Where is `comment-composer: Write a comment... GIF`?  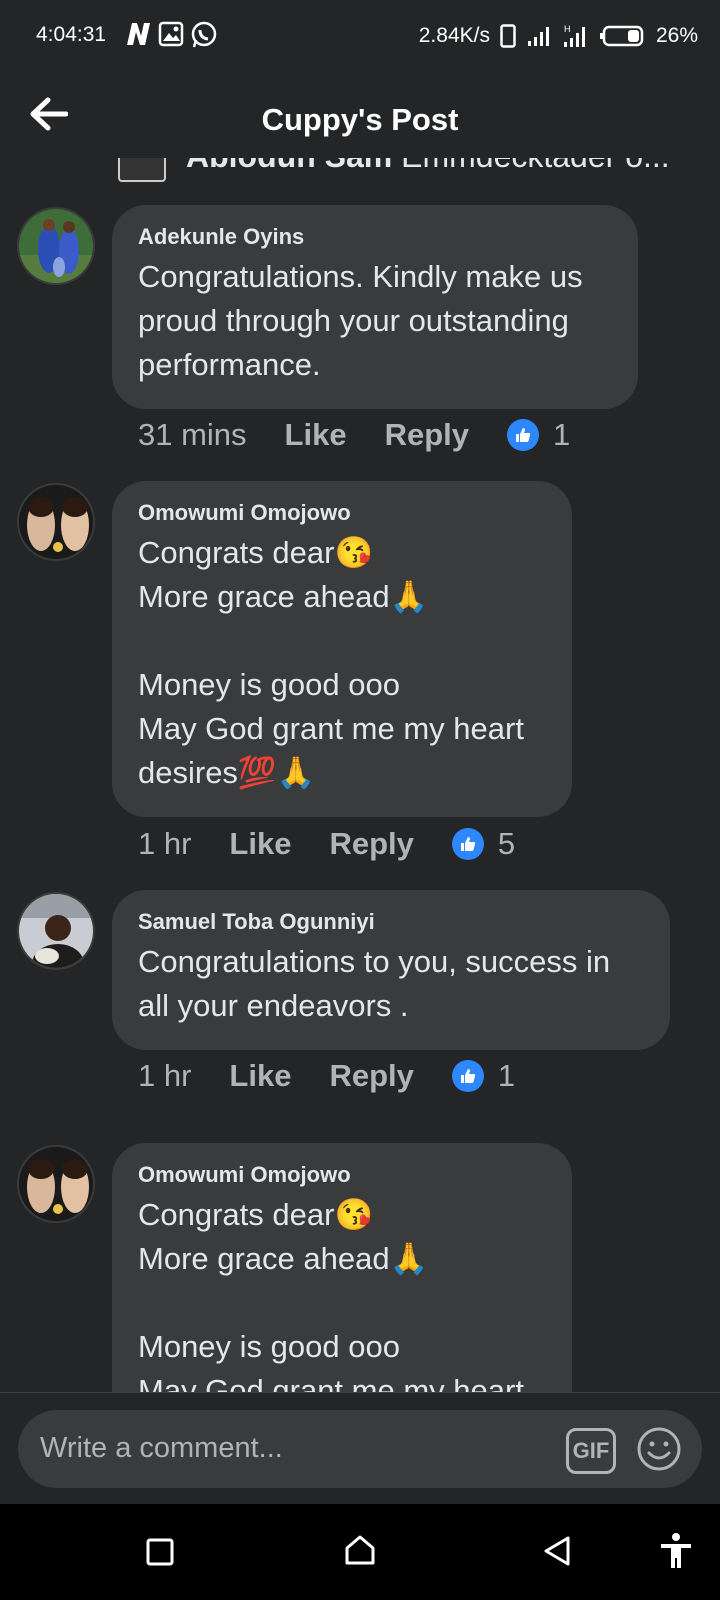 comment-composer: Write a comment... GIF is located at coordinates (360, 1448).